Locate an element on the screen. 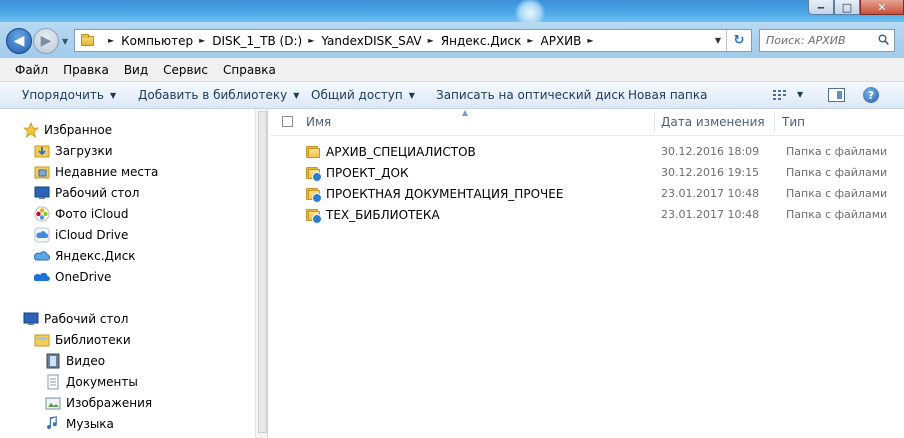 The image size is (904, 438). nav-label: Избранное is located at coordinates (78, 130).